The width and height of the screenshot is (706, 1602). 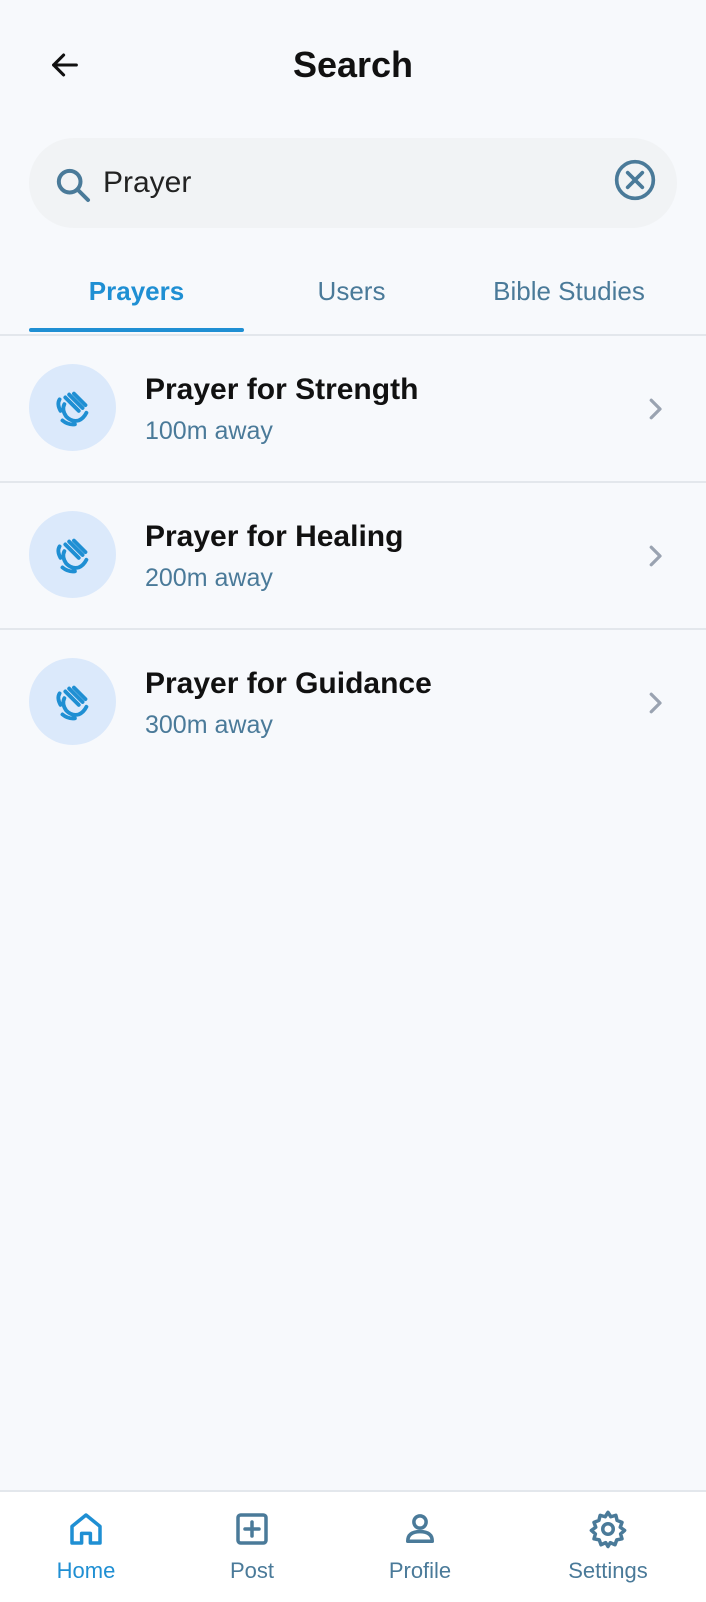 I want to click on result-distance: 200m away, so click(x=209, y=578).